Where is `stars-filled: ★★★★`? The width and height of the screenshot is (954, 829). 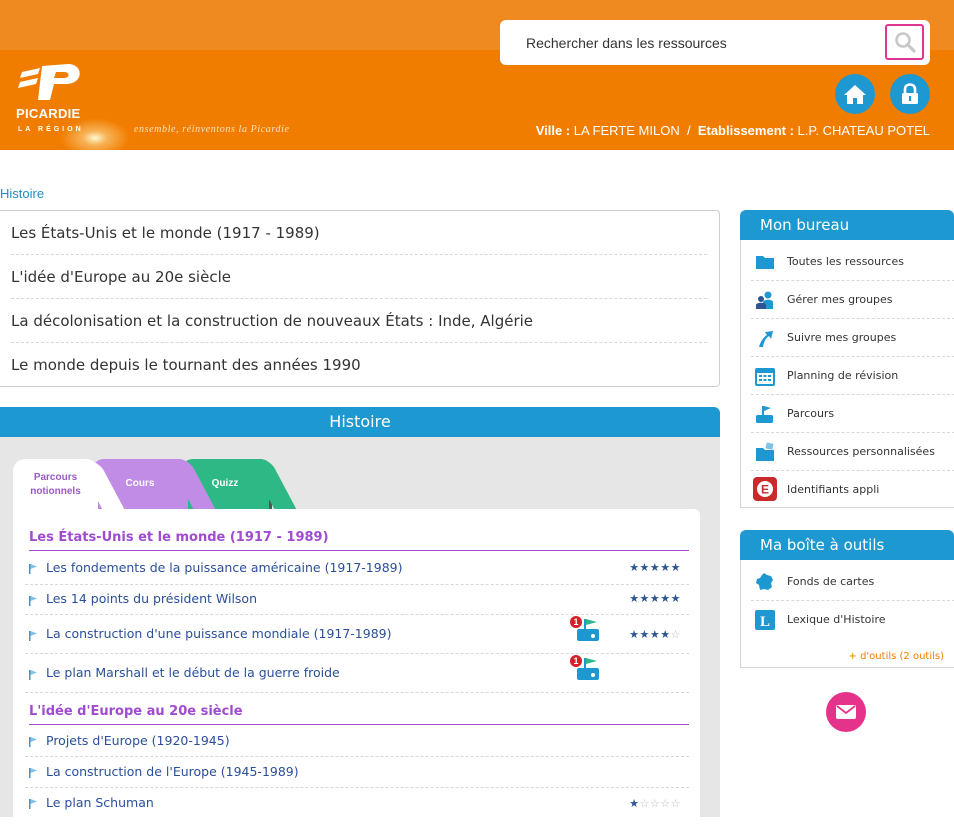 stars-filled: ★★★★ is located at coordinates (650, 634).